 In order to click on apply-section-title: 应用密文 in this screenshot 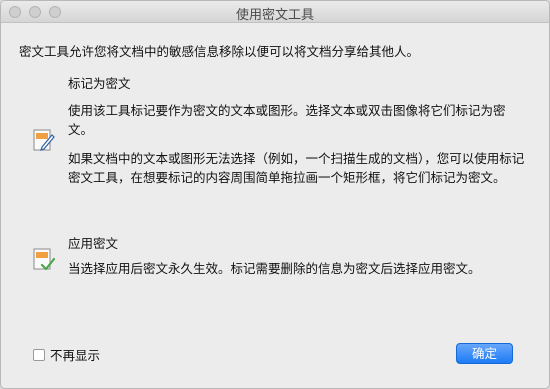, I will do `click(93, 243)`.